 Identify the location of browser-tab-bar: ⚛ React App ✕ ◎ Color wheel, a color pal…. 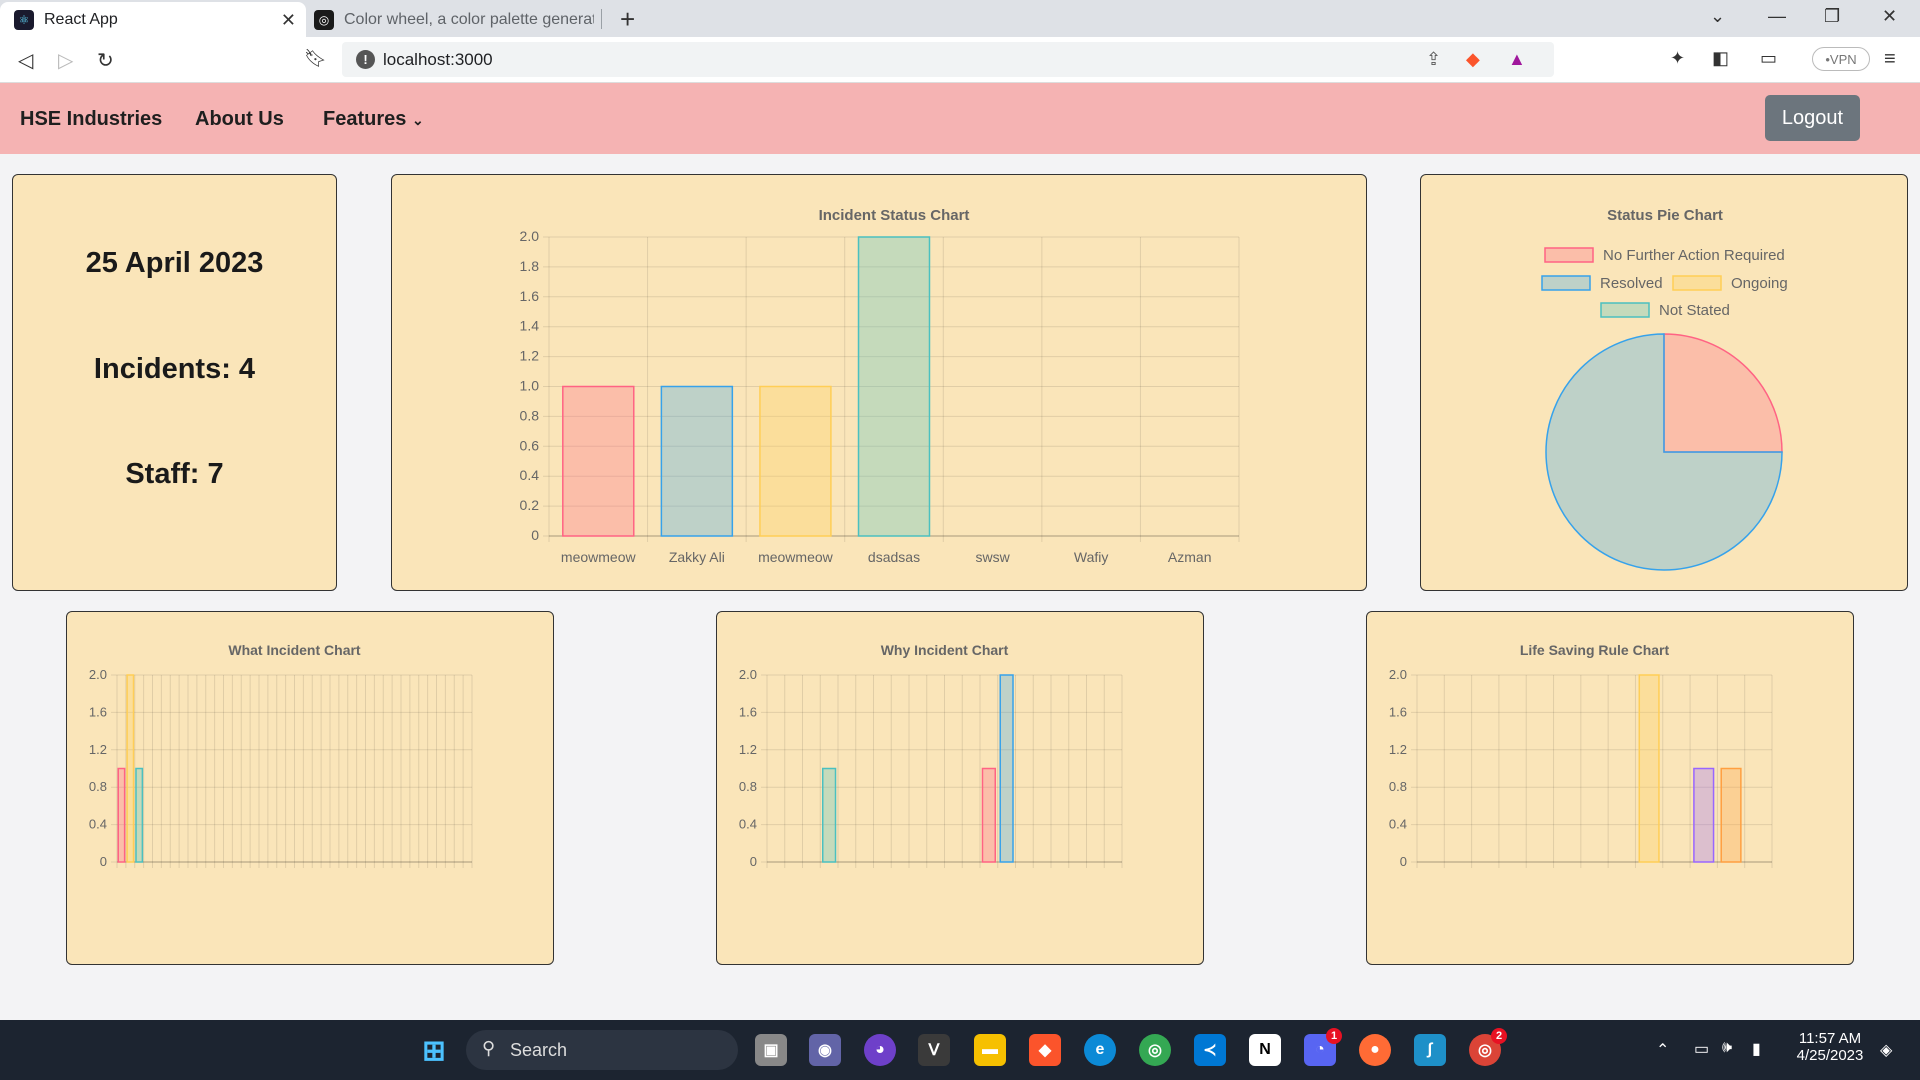
(960, 18).